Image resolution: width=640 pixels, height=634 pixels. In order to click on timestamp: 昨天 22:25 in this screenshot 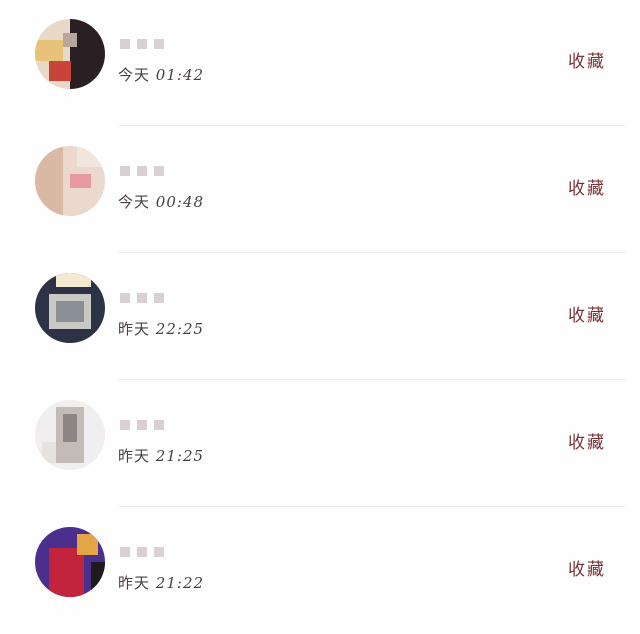, I will do `click(161, 329)`.